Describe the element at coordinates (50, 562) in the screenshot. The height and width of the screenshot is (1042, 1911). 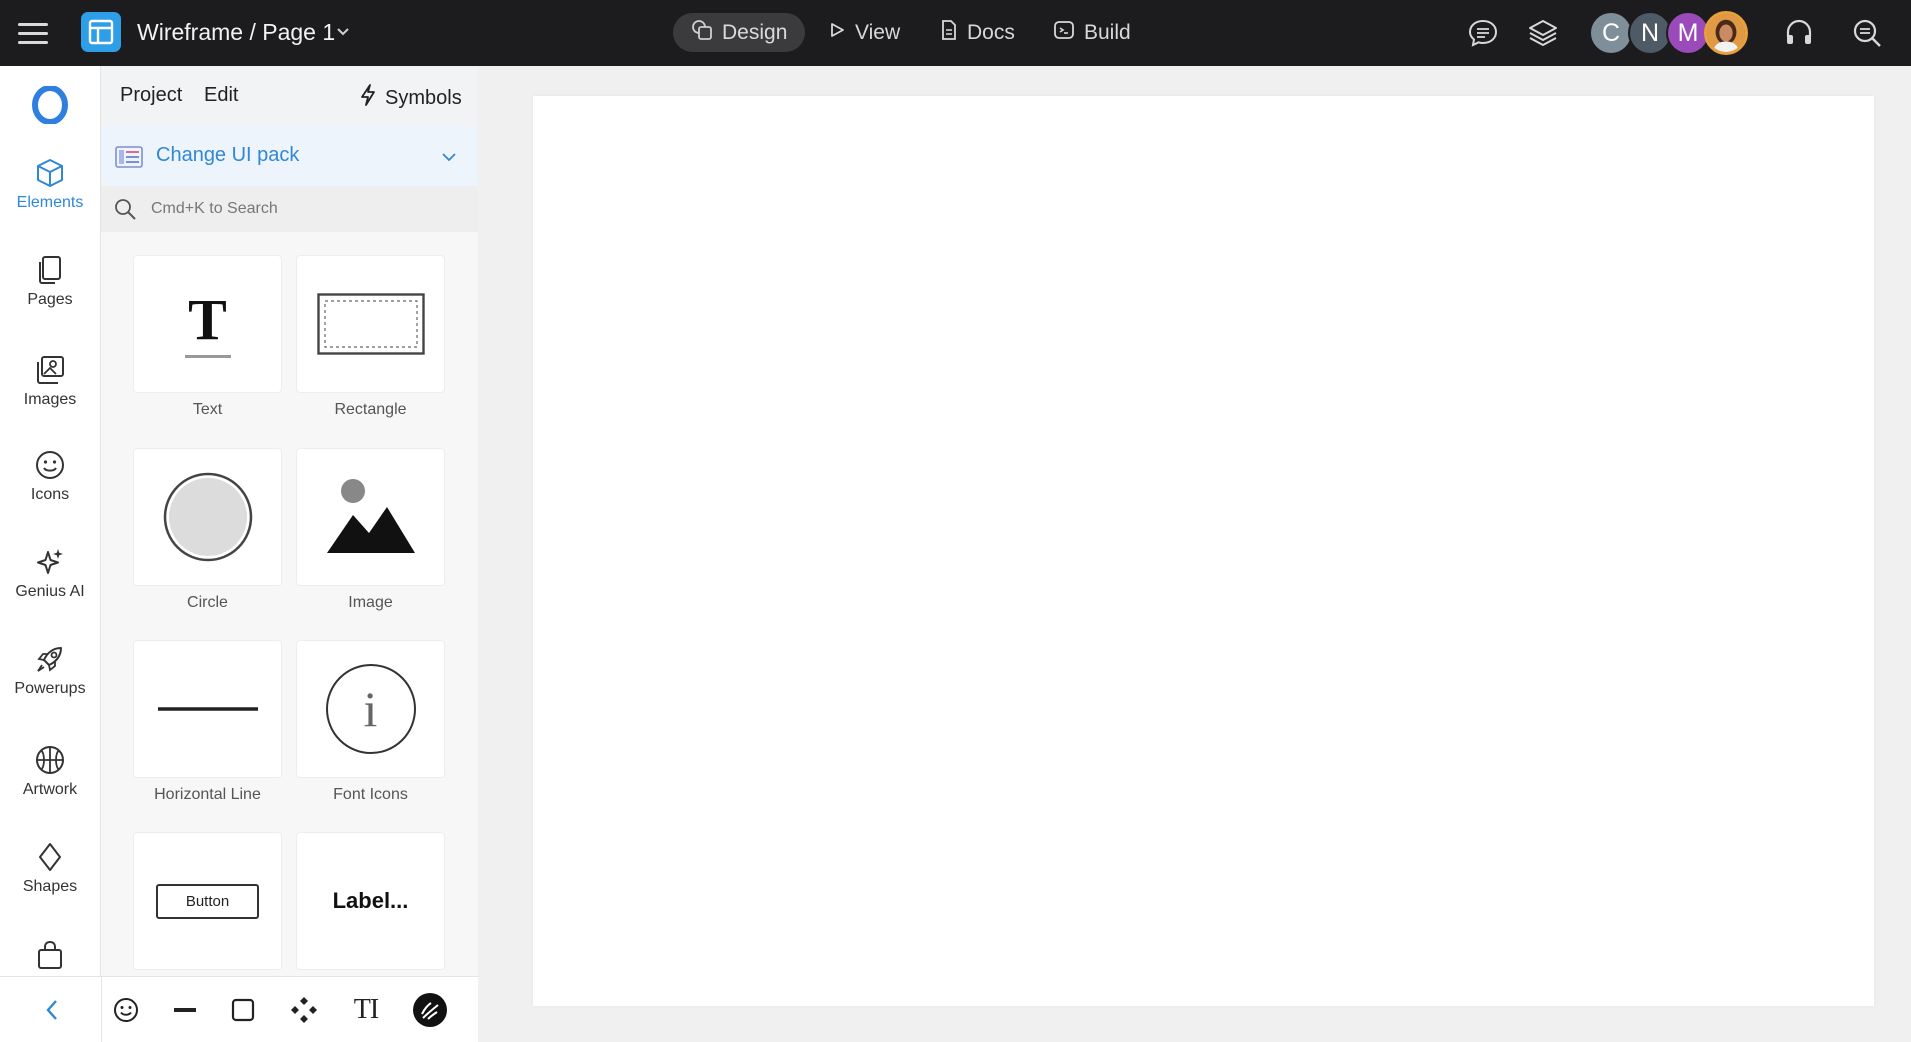
I see `sparkle-icon` at that location.